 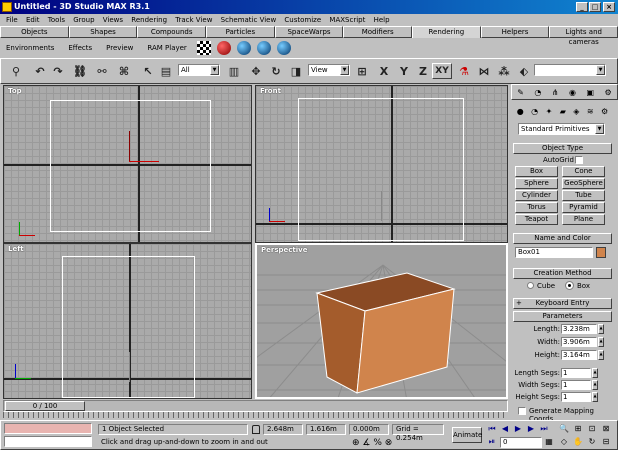 What do you see at coordinates (199, 70) in the screenshot?
I see `selection-filter-dropdown: All ▼` at bounding box center [199, 70].